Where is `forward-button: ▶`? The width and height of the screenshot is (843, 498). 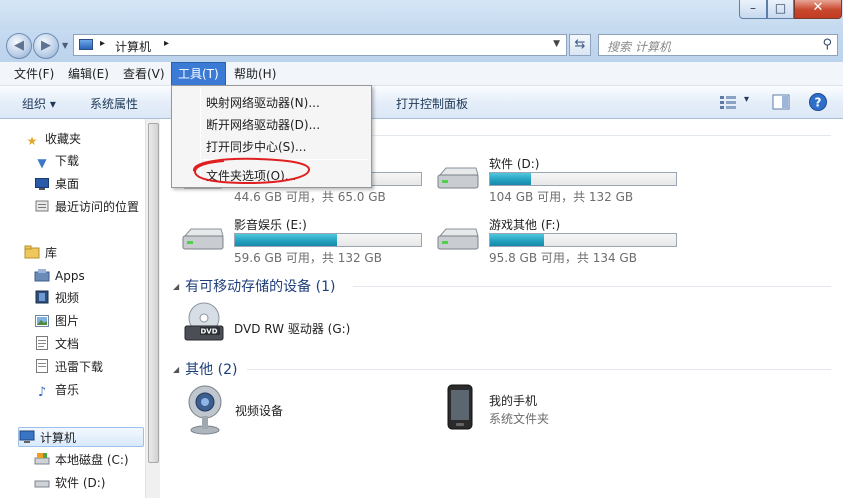 forward-button: ▶ is located at coordinates (46, 46).